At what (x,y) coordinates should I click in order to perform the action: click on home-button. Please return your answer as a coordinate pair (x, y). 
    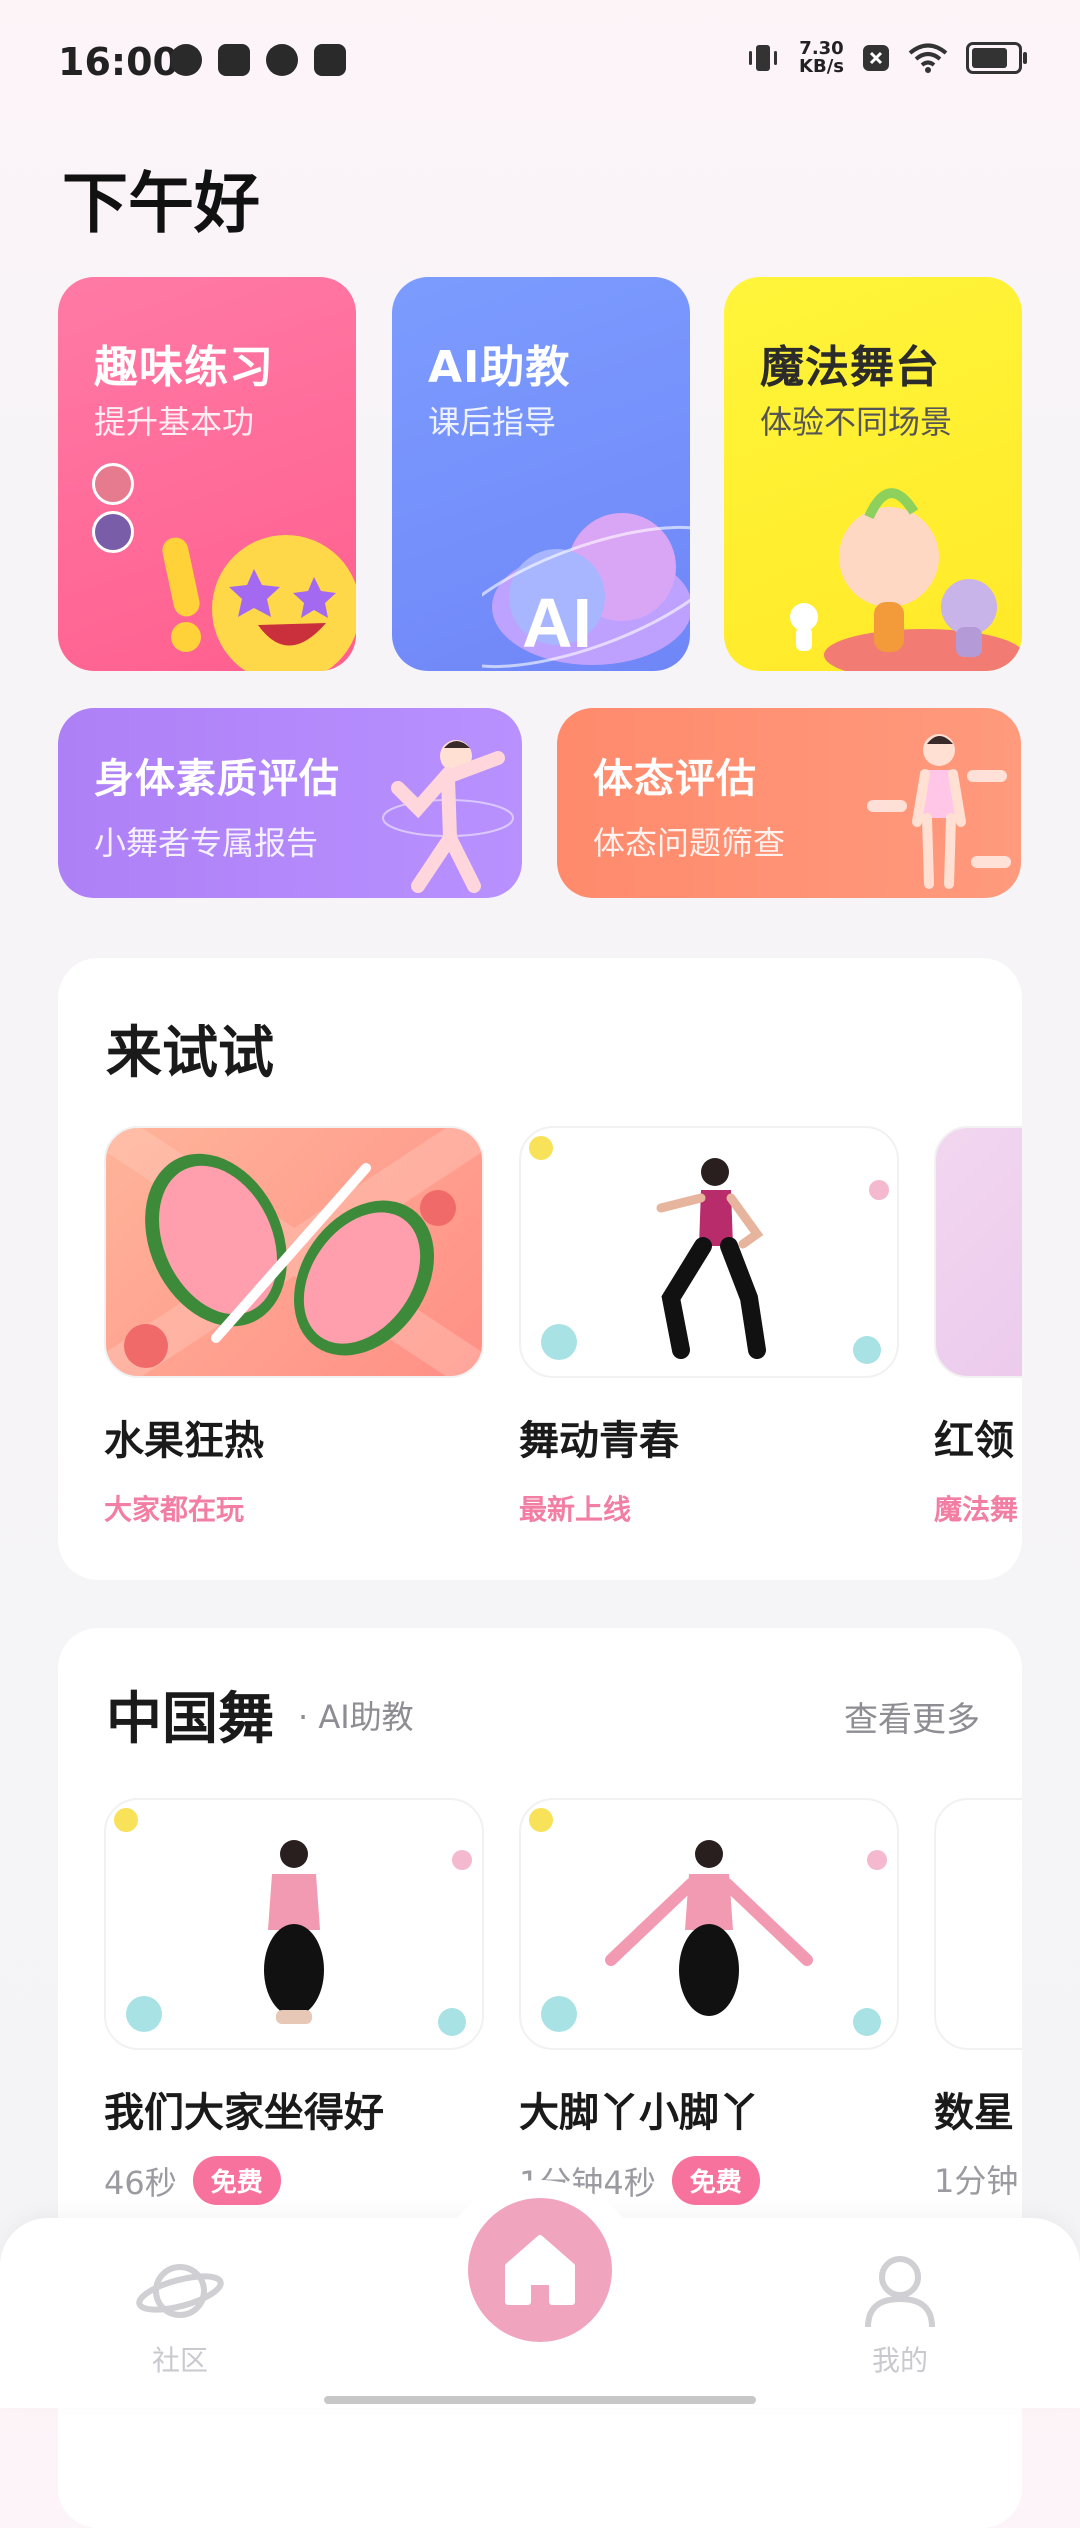
    Looking at the image, I should click on (540, 2270).